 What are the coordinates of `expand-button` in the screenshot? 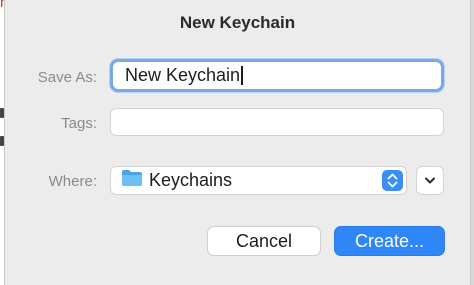 It's located at (430, 180).